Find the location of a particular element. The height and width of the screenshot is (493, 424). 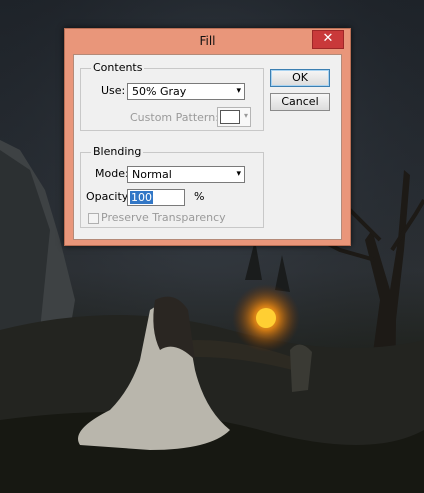

ok-button: OK is located at coordinates (300, 78).